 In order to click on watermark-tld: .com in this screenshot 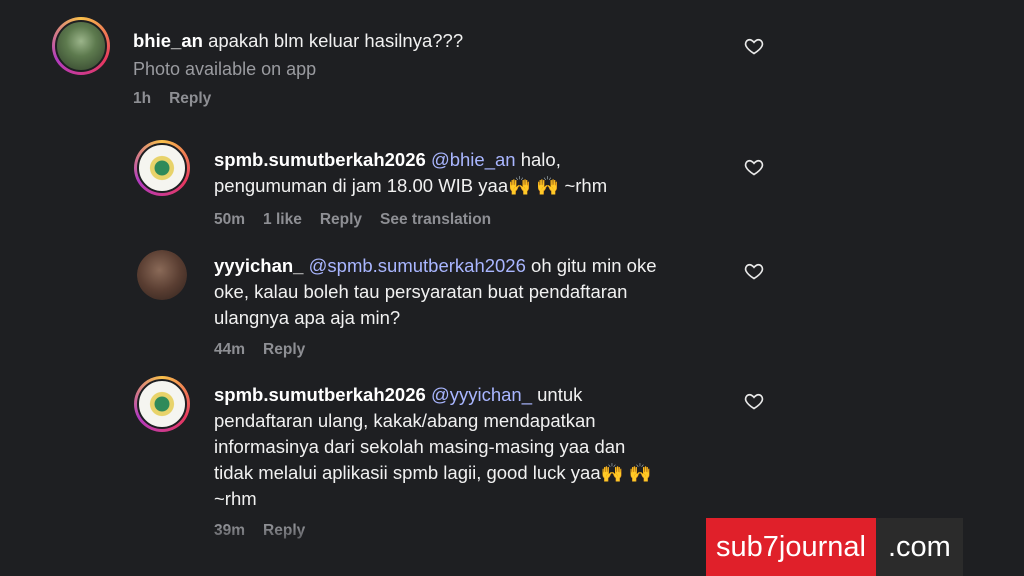, I will do `click(919, 547)`.